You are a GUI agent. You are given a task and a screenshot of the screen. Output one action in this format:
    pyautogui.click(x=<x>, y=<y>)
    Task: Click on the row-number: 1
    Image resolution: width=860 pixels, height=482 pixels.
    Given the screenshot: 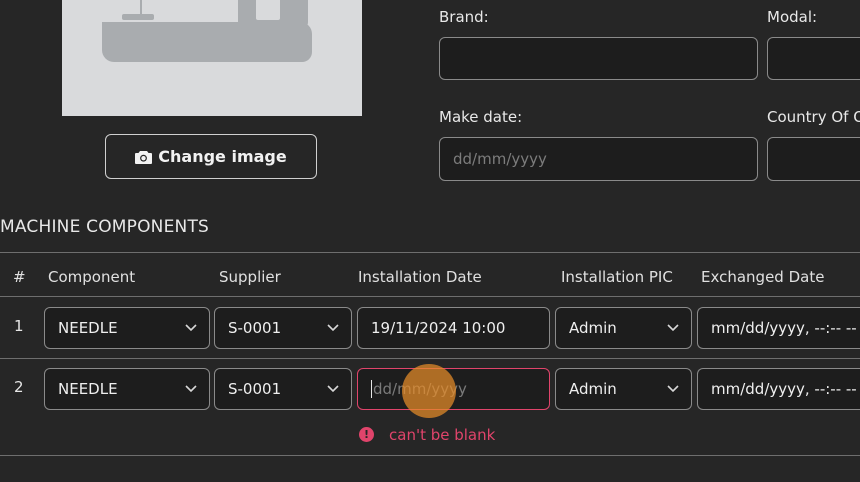 What is the action you would take?
    pyautogui.click(x=19, y=326)
    